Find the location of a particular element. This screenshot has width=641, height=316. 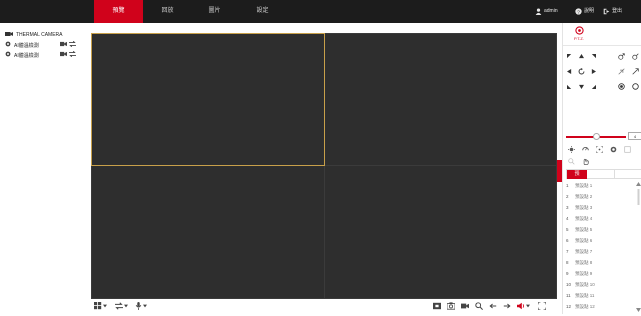

help-link: ? 說明 is located at coordinates (584, 11).